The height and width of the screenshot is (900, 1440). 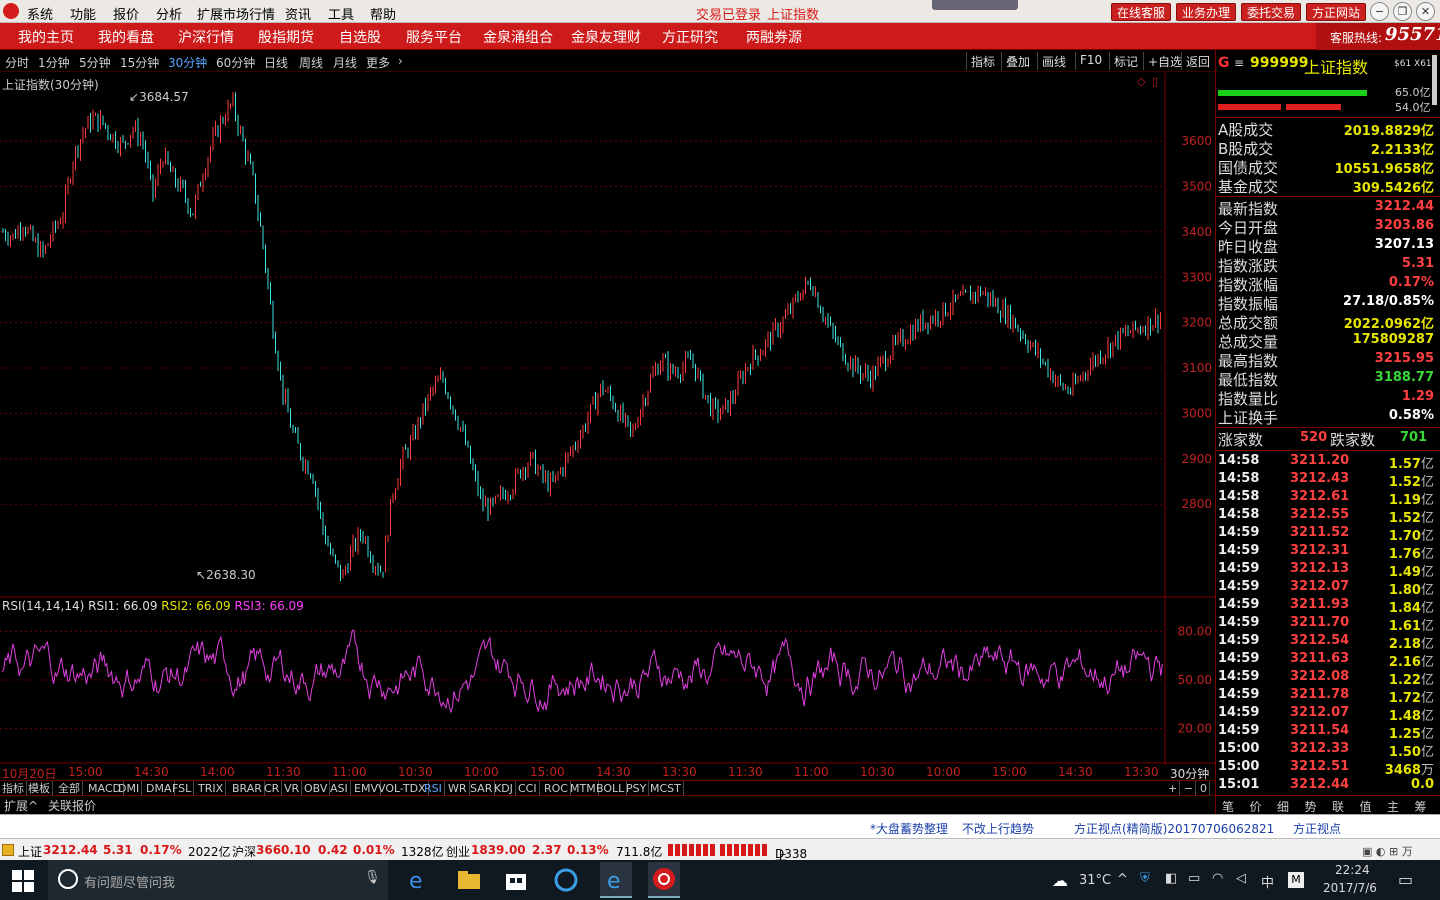 What do you see at coordinates (1164, 61) in the screenshot?
I see `tool-add-watch: +自选` at bounding box center [1164, 61].